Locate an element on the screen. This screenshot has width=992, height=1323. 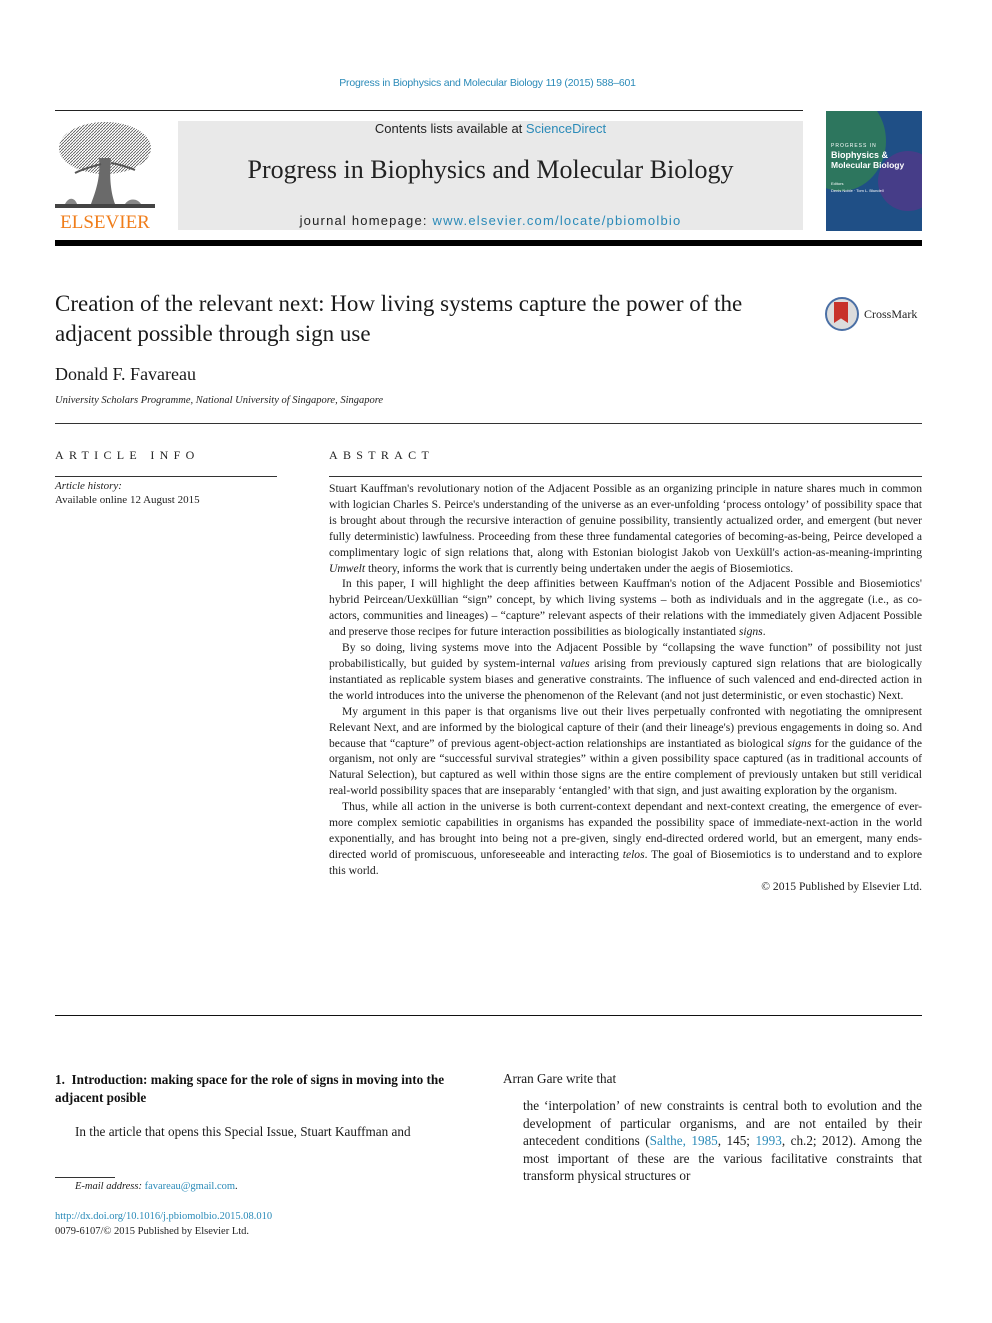
article-history-value: Available online 12 August 2015 is located at coordinates (127, 500).